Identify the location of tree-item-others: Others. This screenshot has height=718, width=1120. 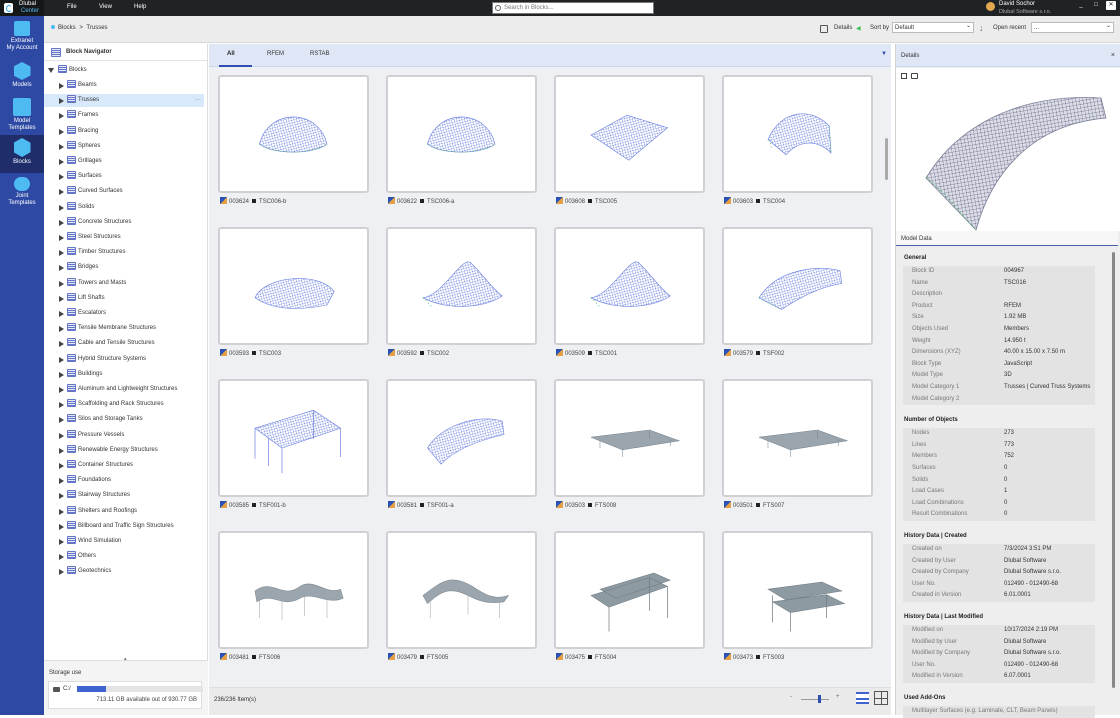
(124, 556).